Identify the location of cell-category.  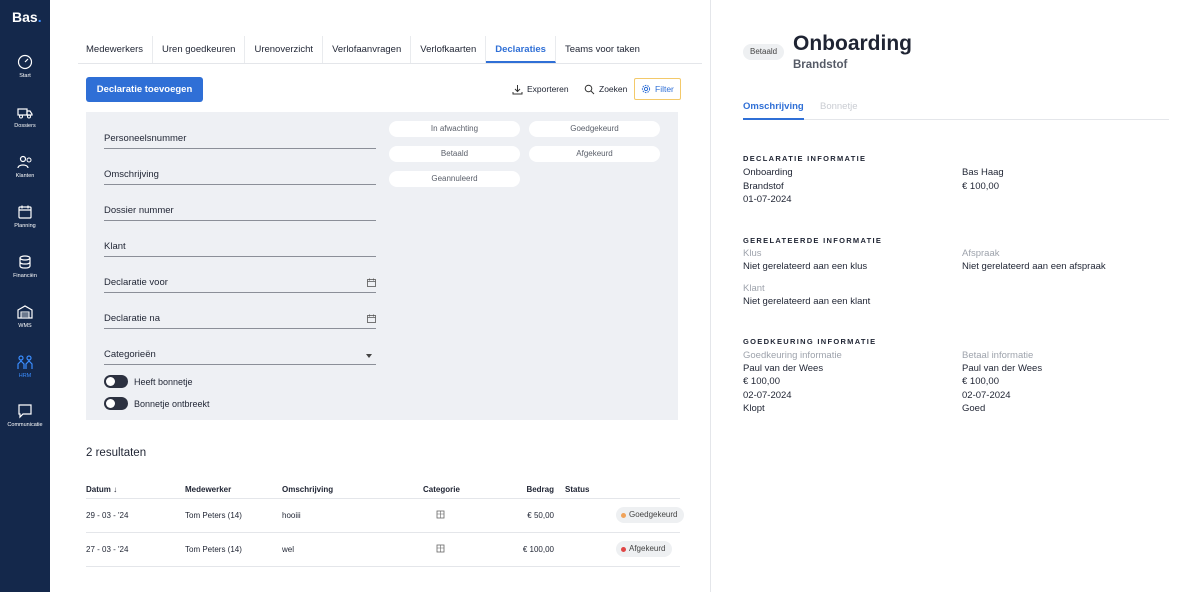
(440, 515).